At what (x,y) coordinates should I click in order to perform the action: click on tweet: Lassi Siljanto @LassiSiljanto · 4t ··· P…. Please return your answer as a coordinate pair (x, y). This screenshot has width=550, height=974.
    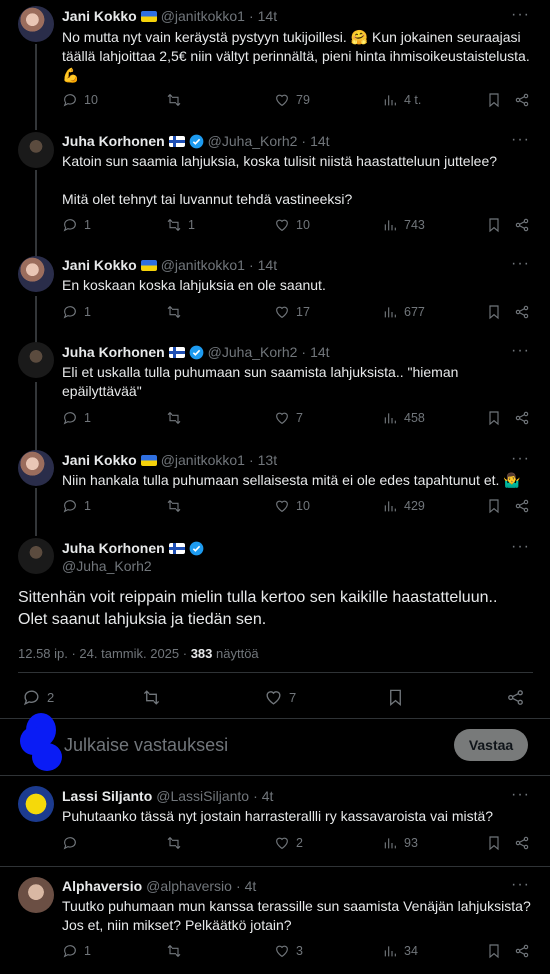
    Looking at the image, I should click on (275, 821).